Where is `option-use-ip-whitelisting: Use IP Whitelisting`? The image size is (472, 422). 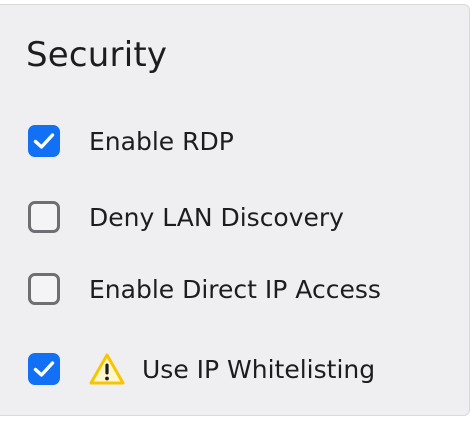
option-use-ip-whitelisting: Use IP Whitelisting is located at coordinates (201, 369).